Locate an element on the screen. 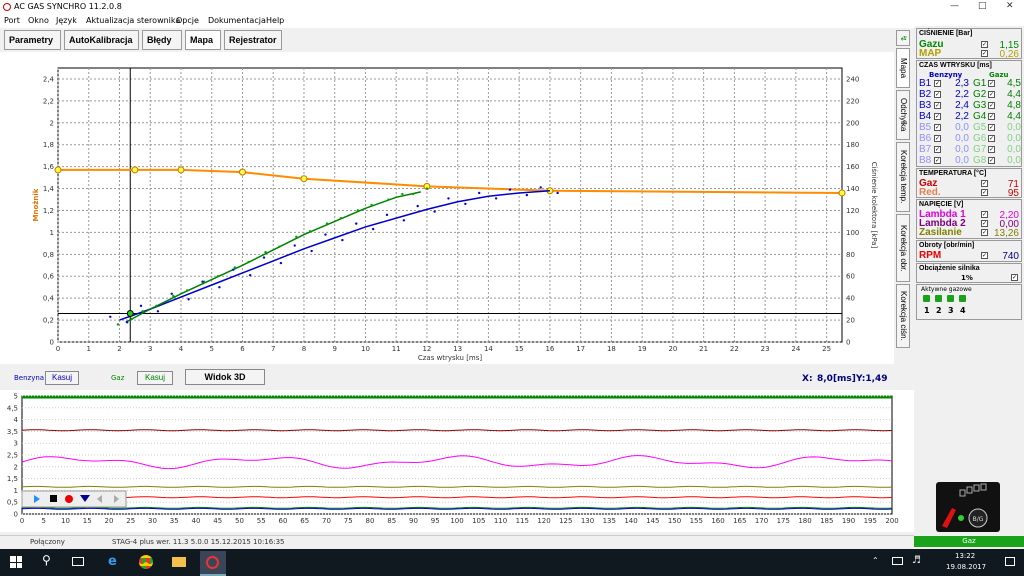  gazu-checkbox: ✓ is located at coordinates (984, 44).